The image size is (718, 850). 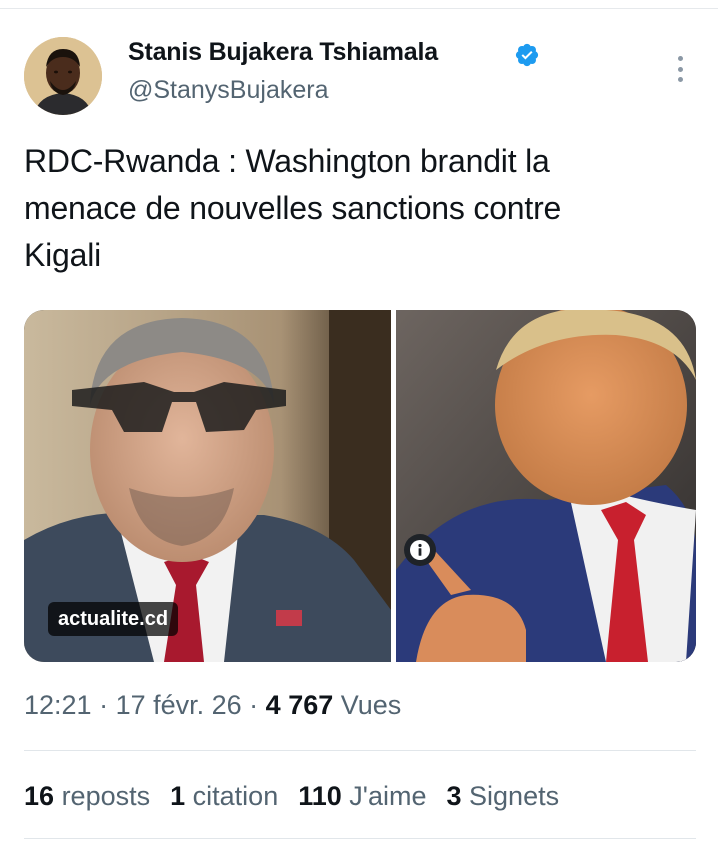 What do you see at coordinates (179, 705) in the screenshot?
I see `tweet-date: 17 févr. 26` at bounding box center [179, 705].